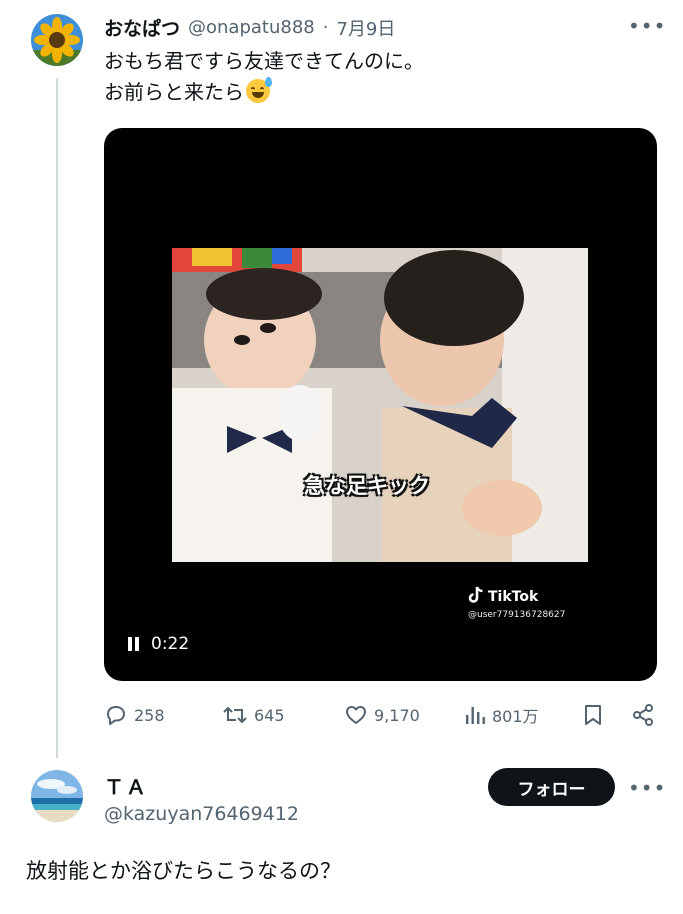 This screenshot has height=914, width=683. What do you see at coordinates (57, 418) in the screenshot?
I see `thread-connector-line` at bounding box center [57, 418].